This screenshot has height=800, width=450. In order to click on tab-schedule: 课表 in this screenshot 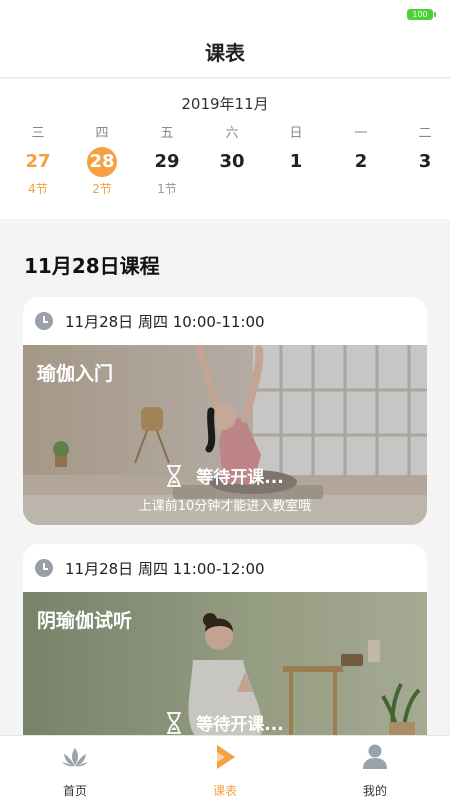, I will do `click(225, 770)`.